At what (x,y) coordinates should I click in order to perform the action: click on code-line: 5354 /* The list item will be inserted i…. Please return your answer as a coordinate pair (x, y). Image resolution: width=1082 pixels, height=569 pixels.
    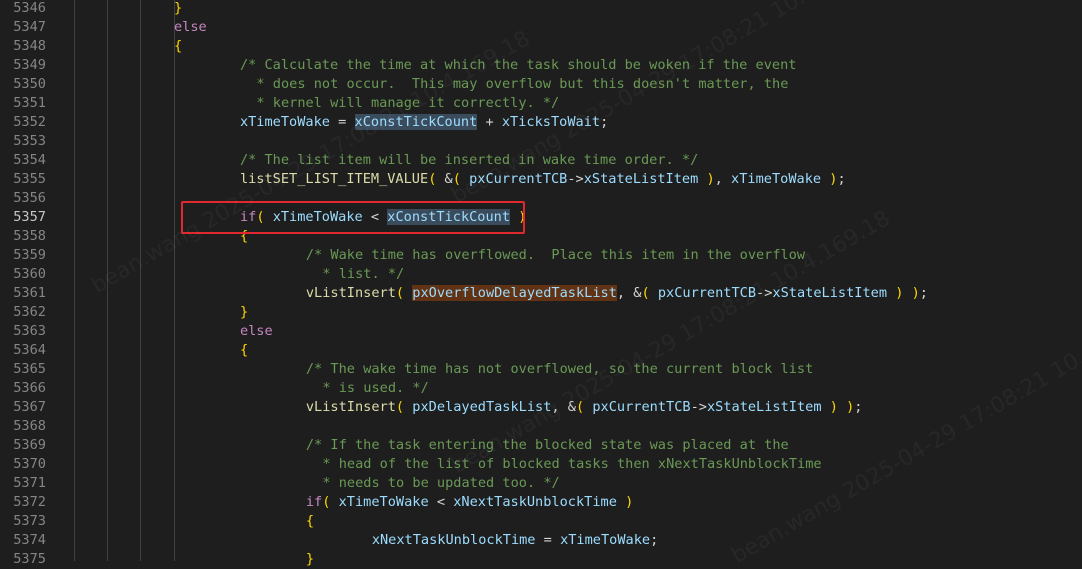
    Looking at the image, I should click on (541, 160).